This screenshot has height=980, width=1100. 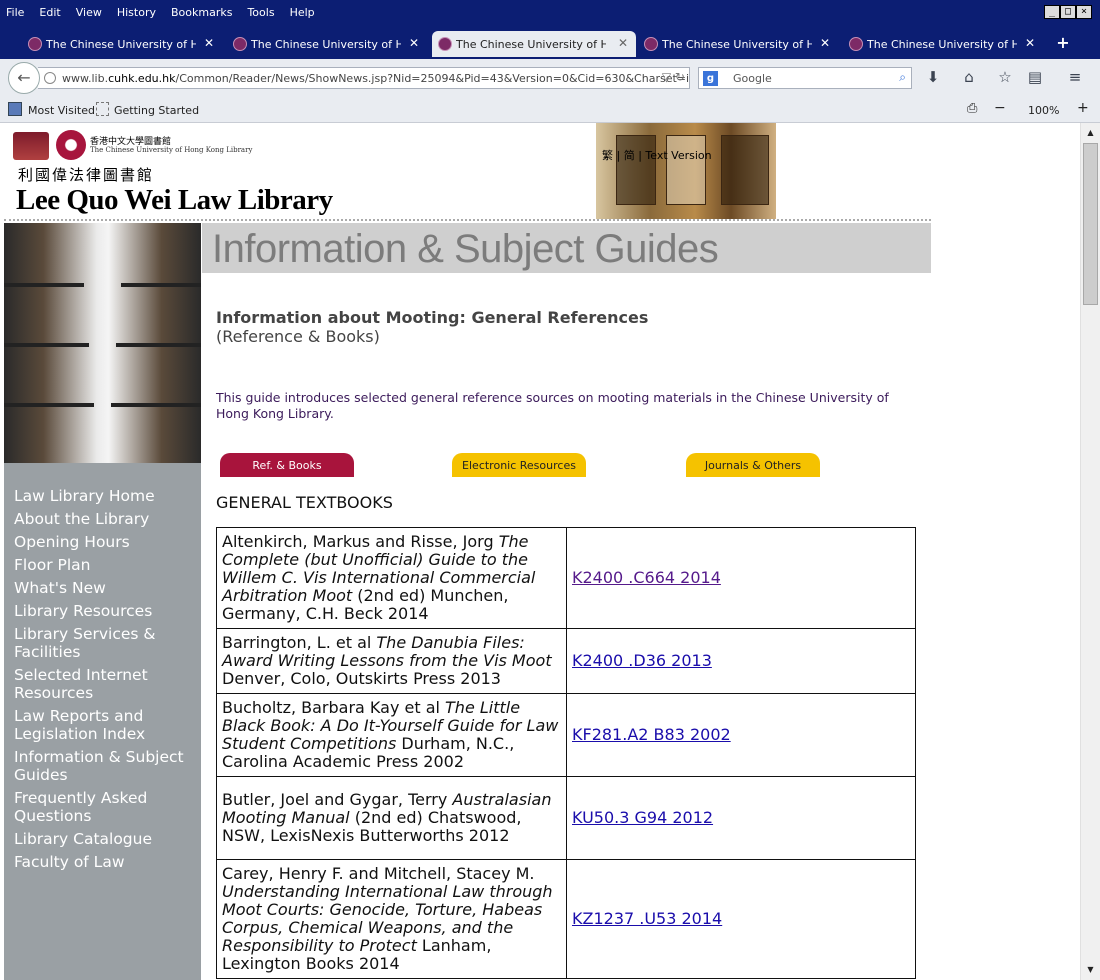 I want to click on scroll-up-arrow-icon: ▲, so click(x=1090, y=132).